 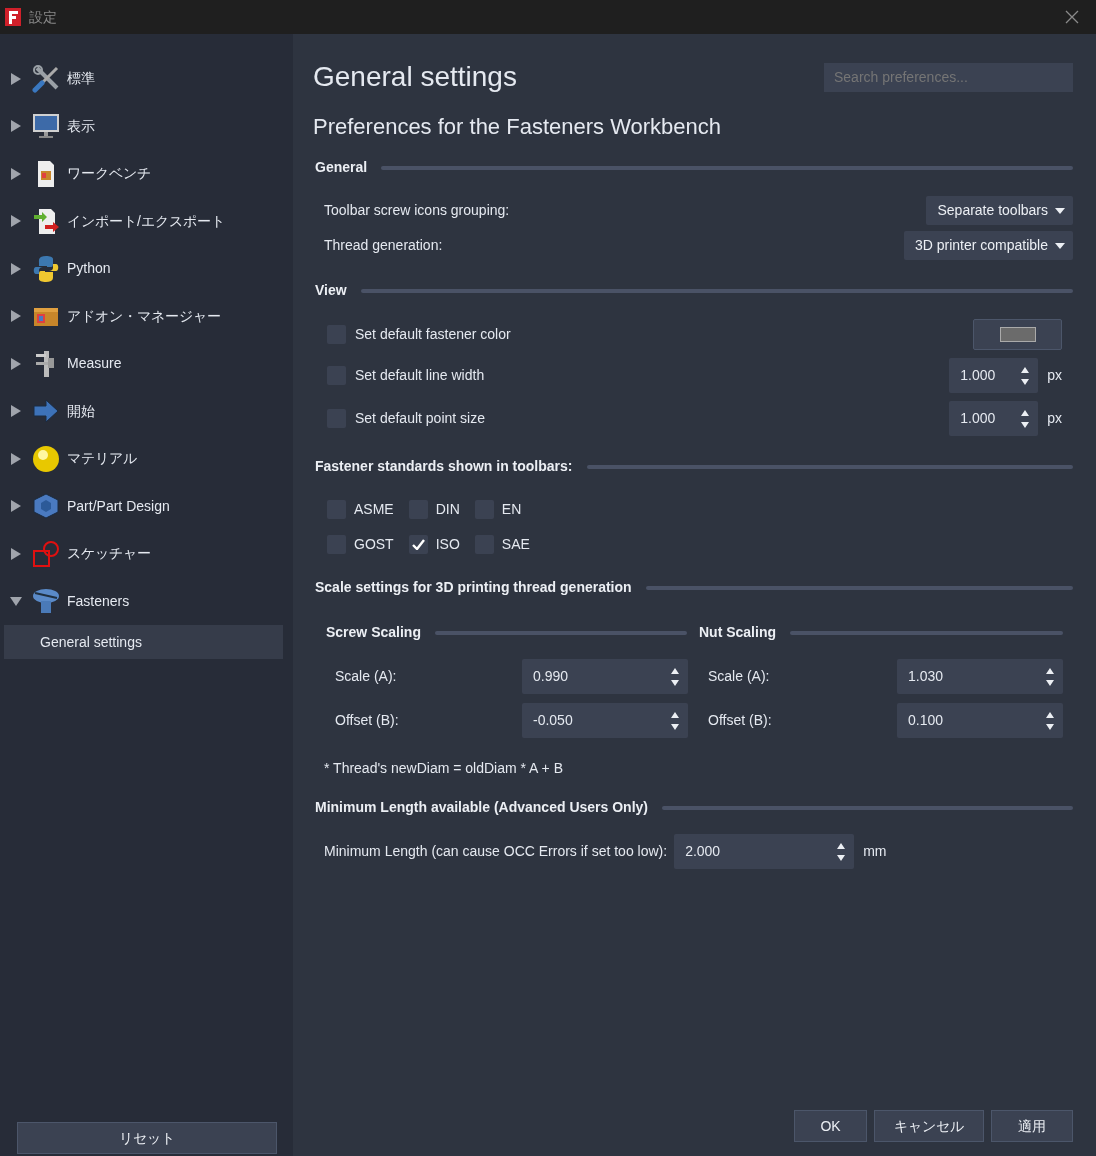 I want to click on checkbox-label: ASME, so click(x=374, y=509).